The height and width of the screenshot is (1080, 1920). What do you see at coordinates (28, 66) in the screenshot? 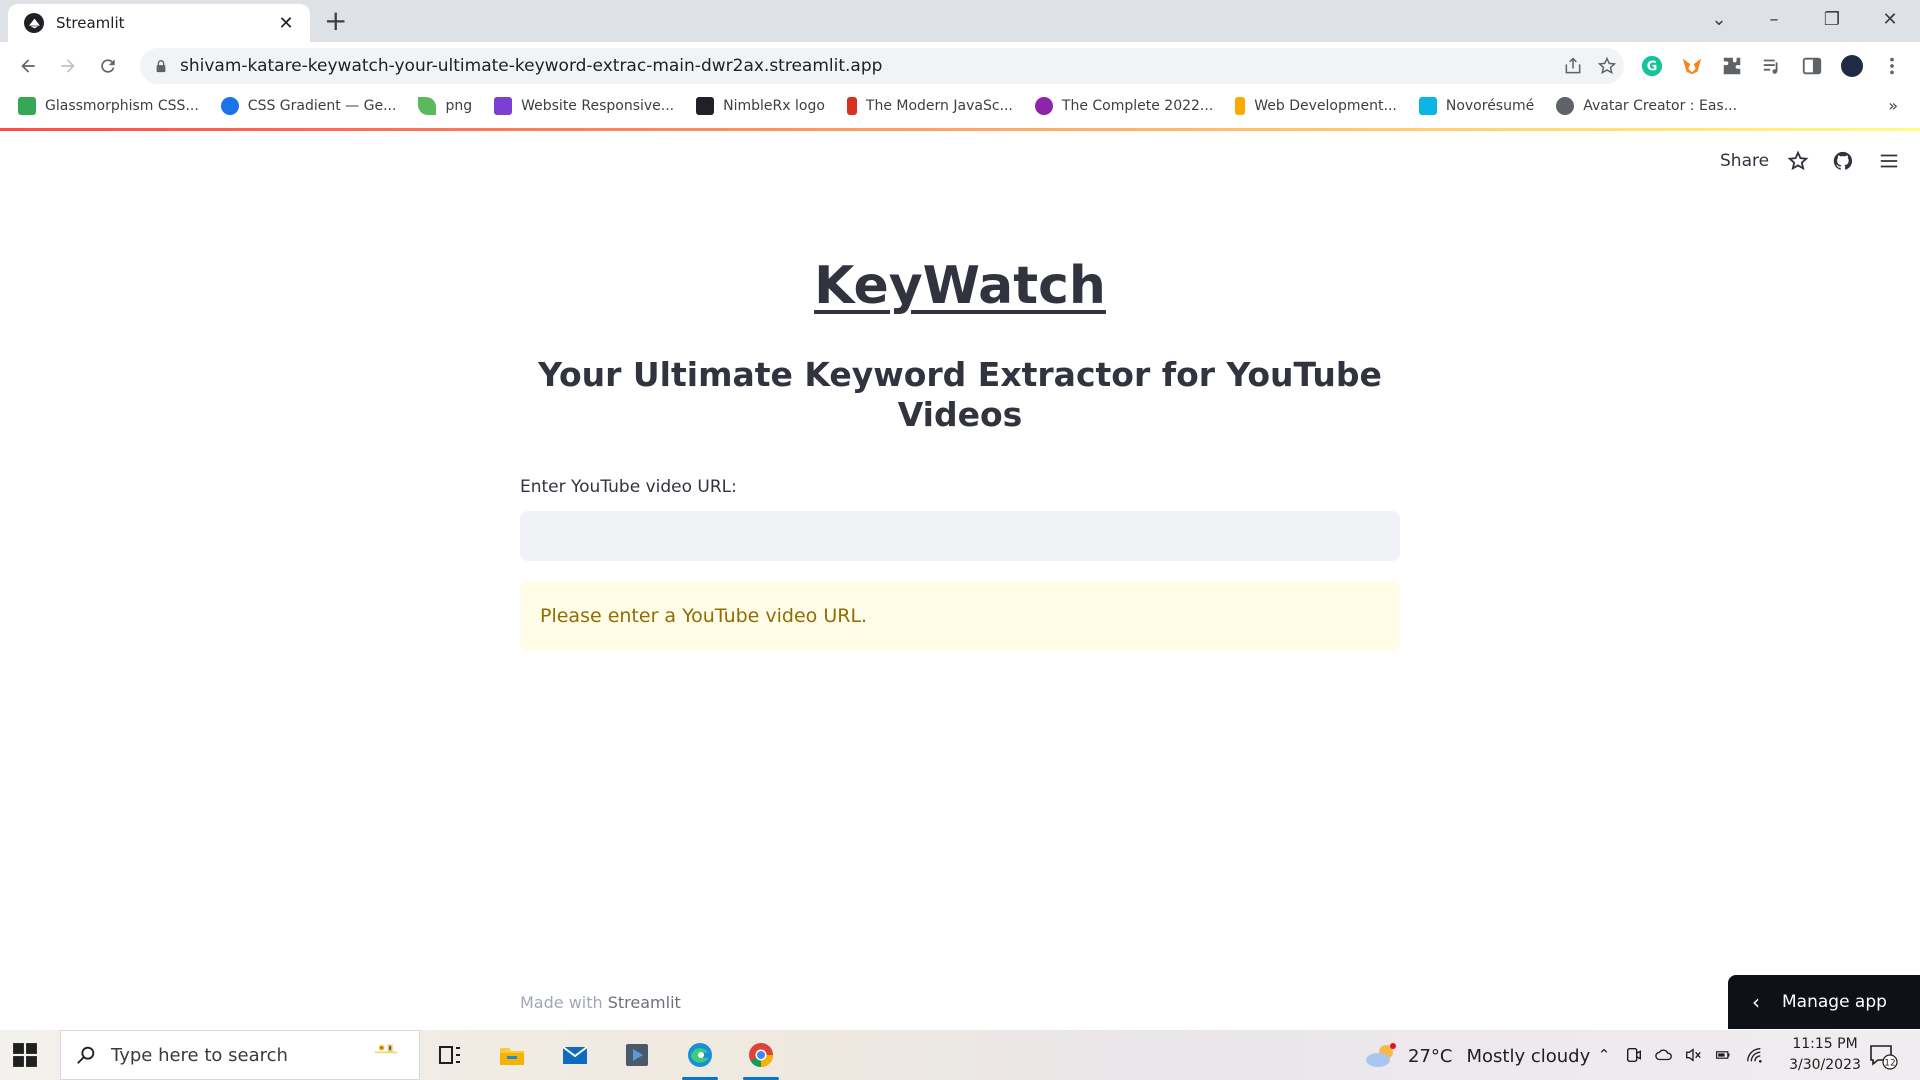
I see `back-icon` at bounding box center [28, 66].